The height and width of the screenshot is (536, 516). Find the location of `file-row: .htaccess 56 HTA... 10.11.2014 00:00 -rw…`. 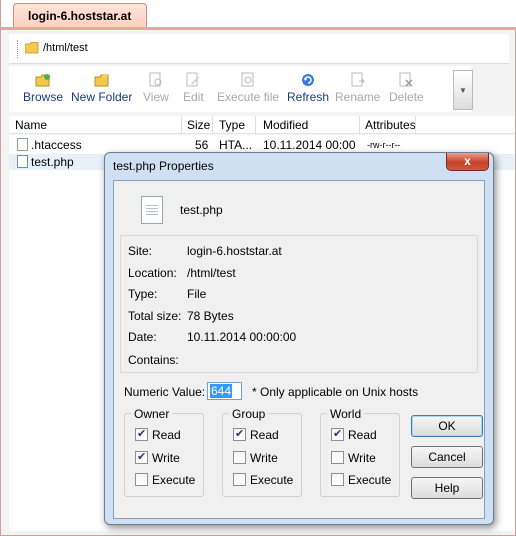

file-row: .htaccess 56 HTA... 10.11.2014 00:00 -rw… is located at coordinates (262, 145).